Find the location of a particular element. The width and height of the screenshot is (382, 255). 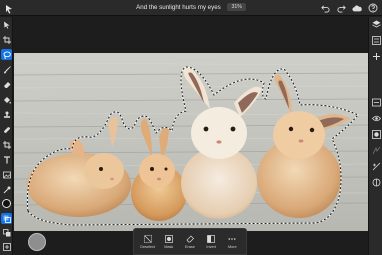

cloud-icon is located at coordinates (357, 8).